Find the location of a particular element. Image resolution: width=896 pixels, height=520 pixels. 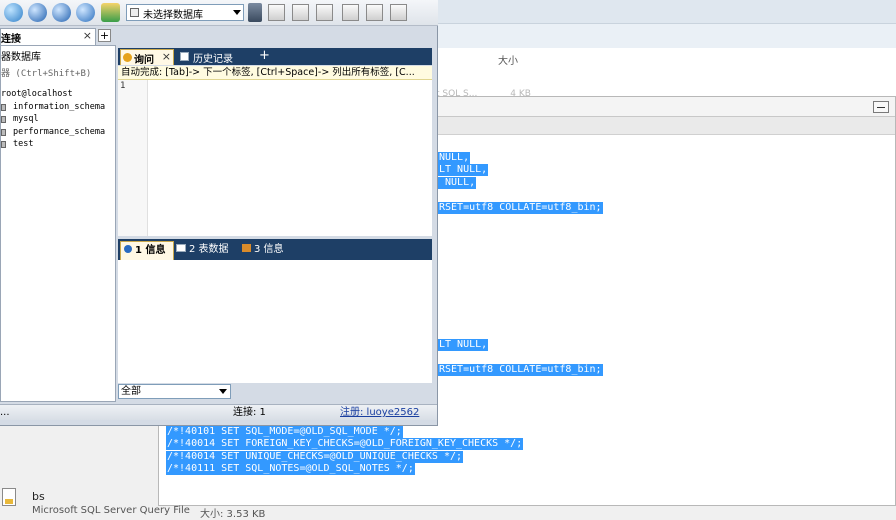

query-icon is located at coordinates (127, 57).